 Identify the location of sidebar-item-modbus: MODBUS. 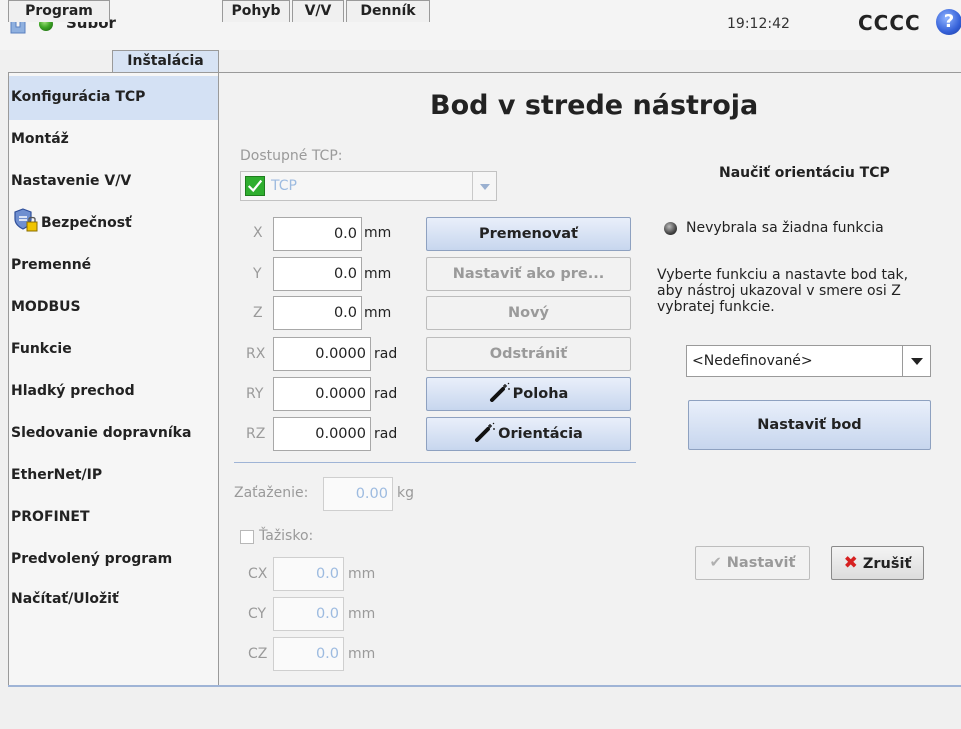
(113, 308).